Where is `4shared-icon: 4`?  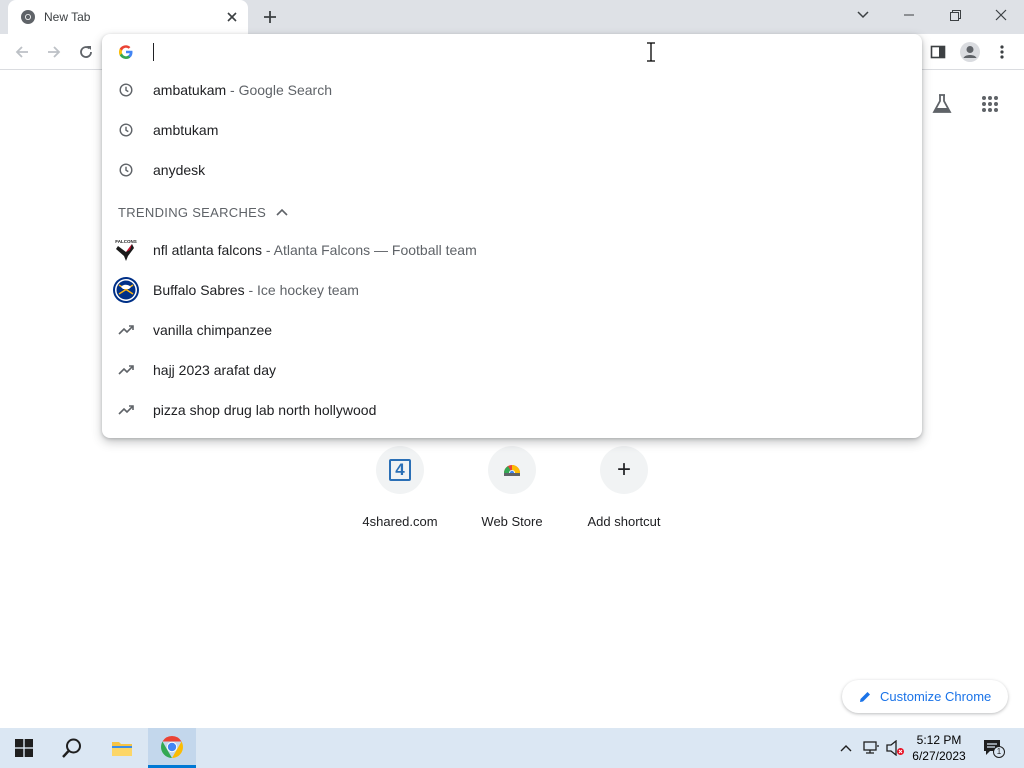
4shared-icon: 4 is located at coordinates (400, 470).